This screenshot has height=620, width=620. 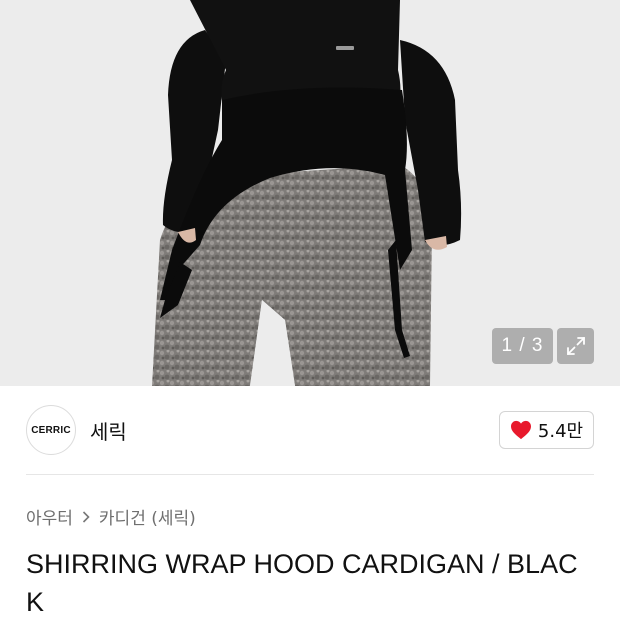 I want to click on breadcrumb: 아우터 카디건 (세릭), so click(x=111, y=516).